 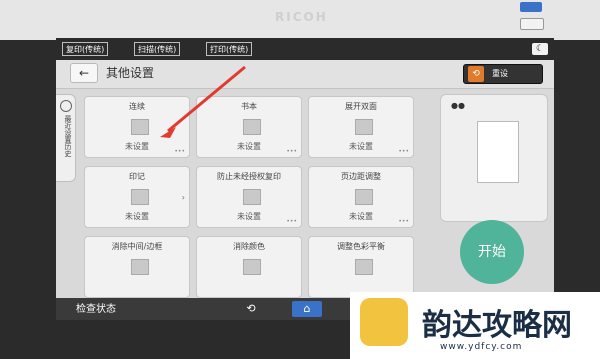 I want to click on arrow-left-icon: ←, so click(x=84, y=73).